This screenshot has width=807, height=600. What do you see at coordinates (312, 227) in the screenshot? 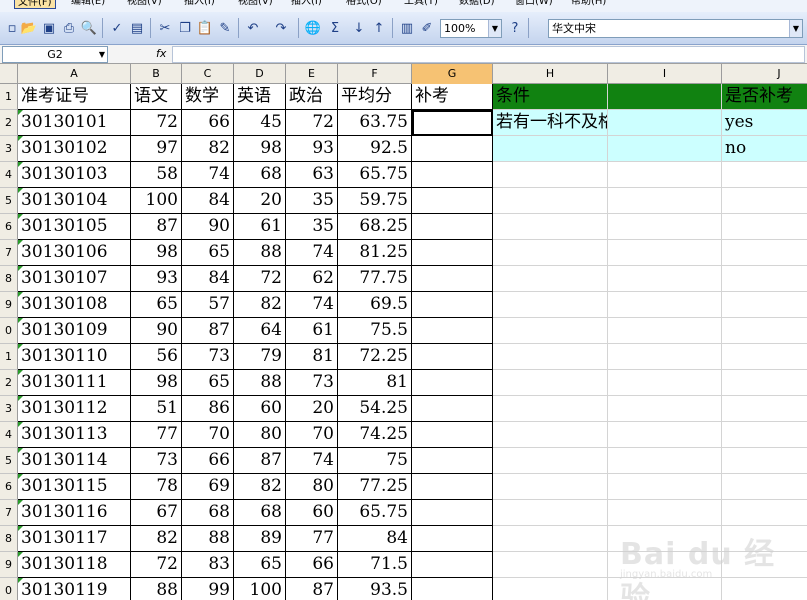
I see `table-cell: 35` at bounding box center [312, 227].